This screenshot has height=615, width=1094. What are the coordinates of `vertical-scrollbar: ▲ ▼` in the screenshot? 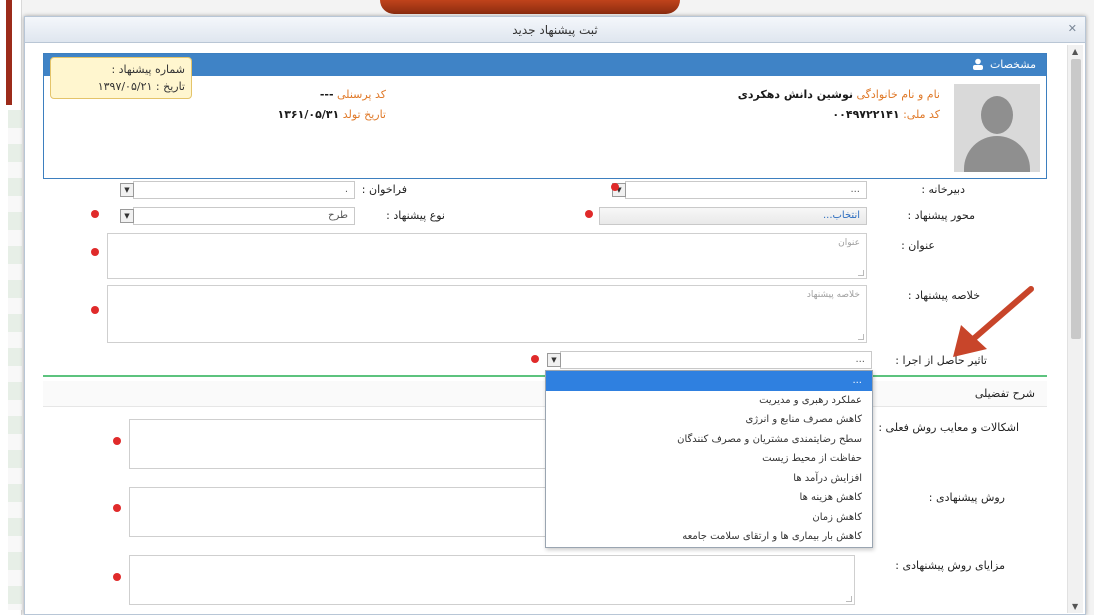 It's located at (1075, 329).